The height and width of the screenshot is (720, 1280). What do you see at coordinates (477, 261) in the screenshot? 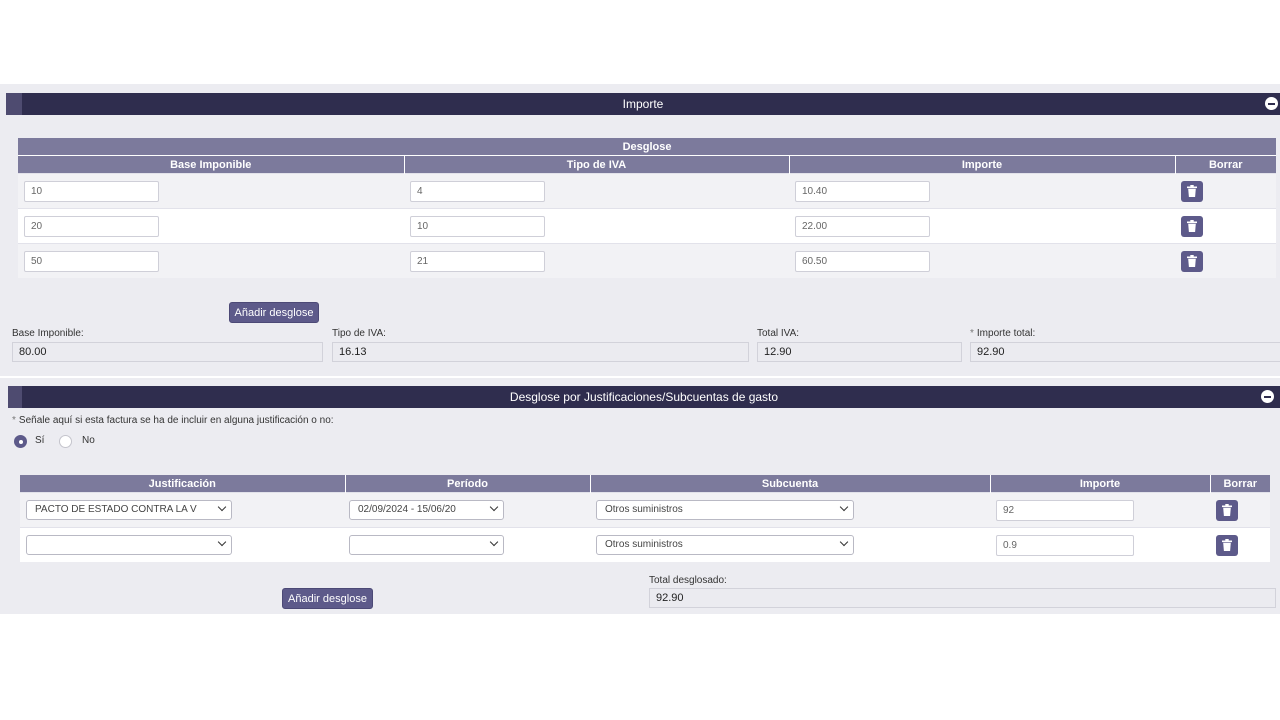
I see `tipo-iva-input: 21` at bounding box center [477, 261].